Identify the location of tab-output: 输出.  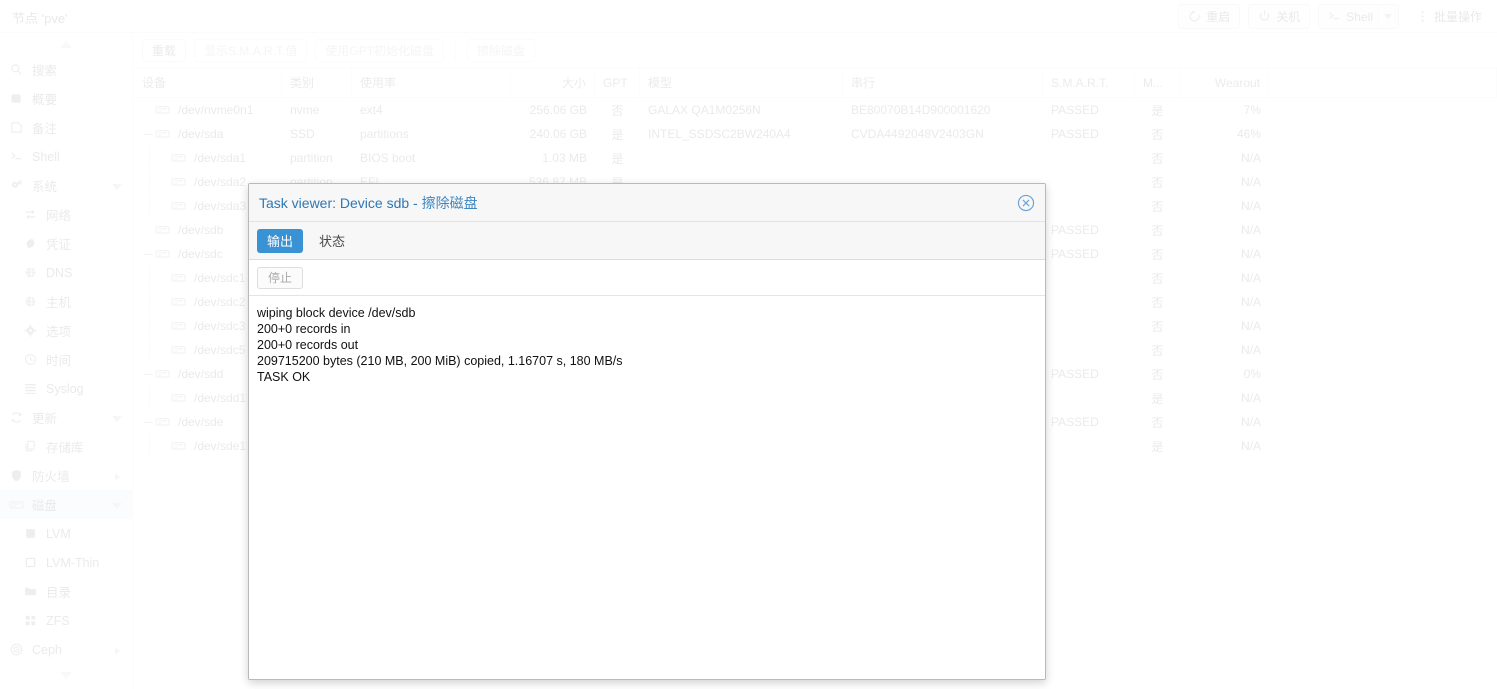
(280, 240).